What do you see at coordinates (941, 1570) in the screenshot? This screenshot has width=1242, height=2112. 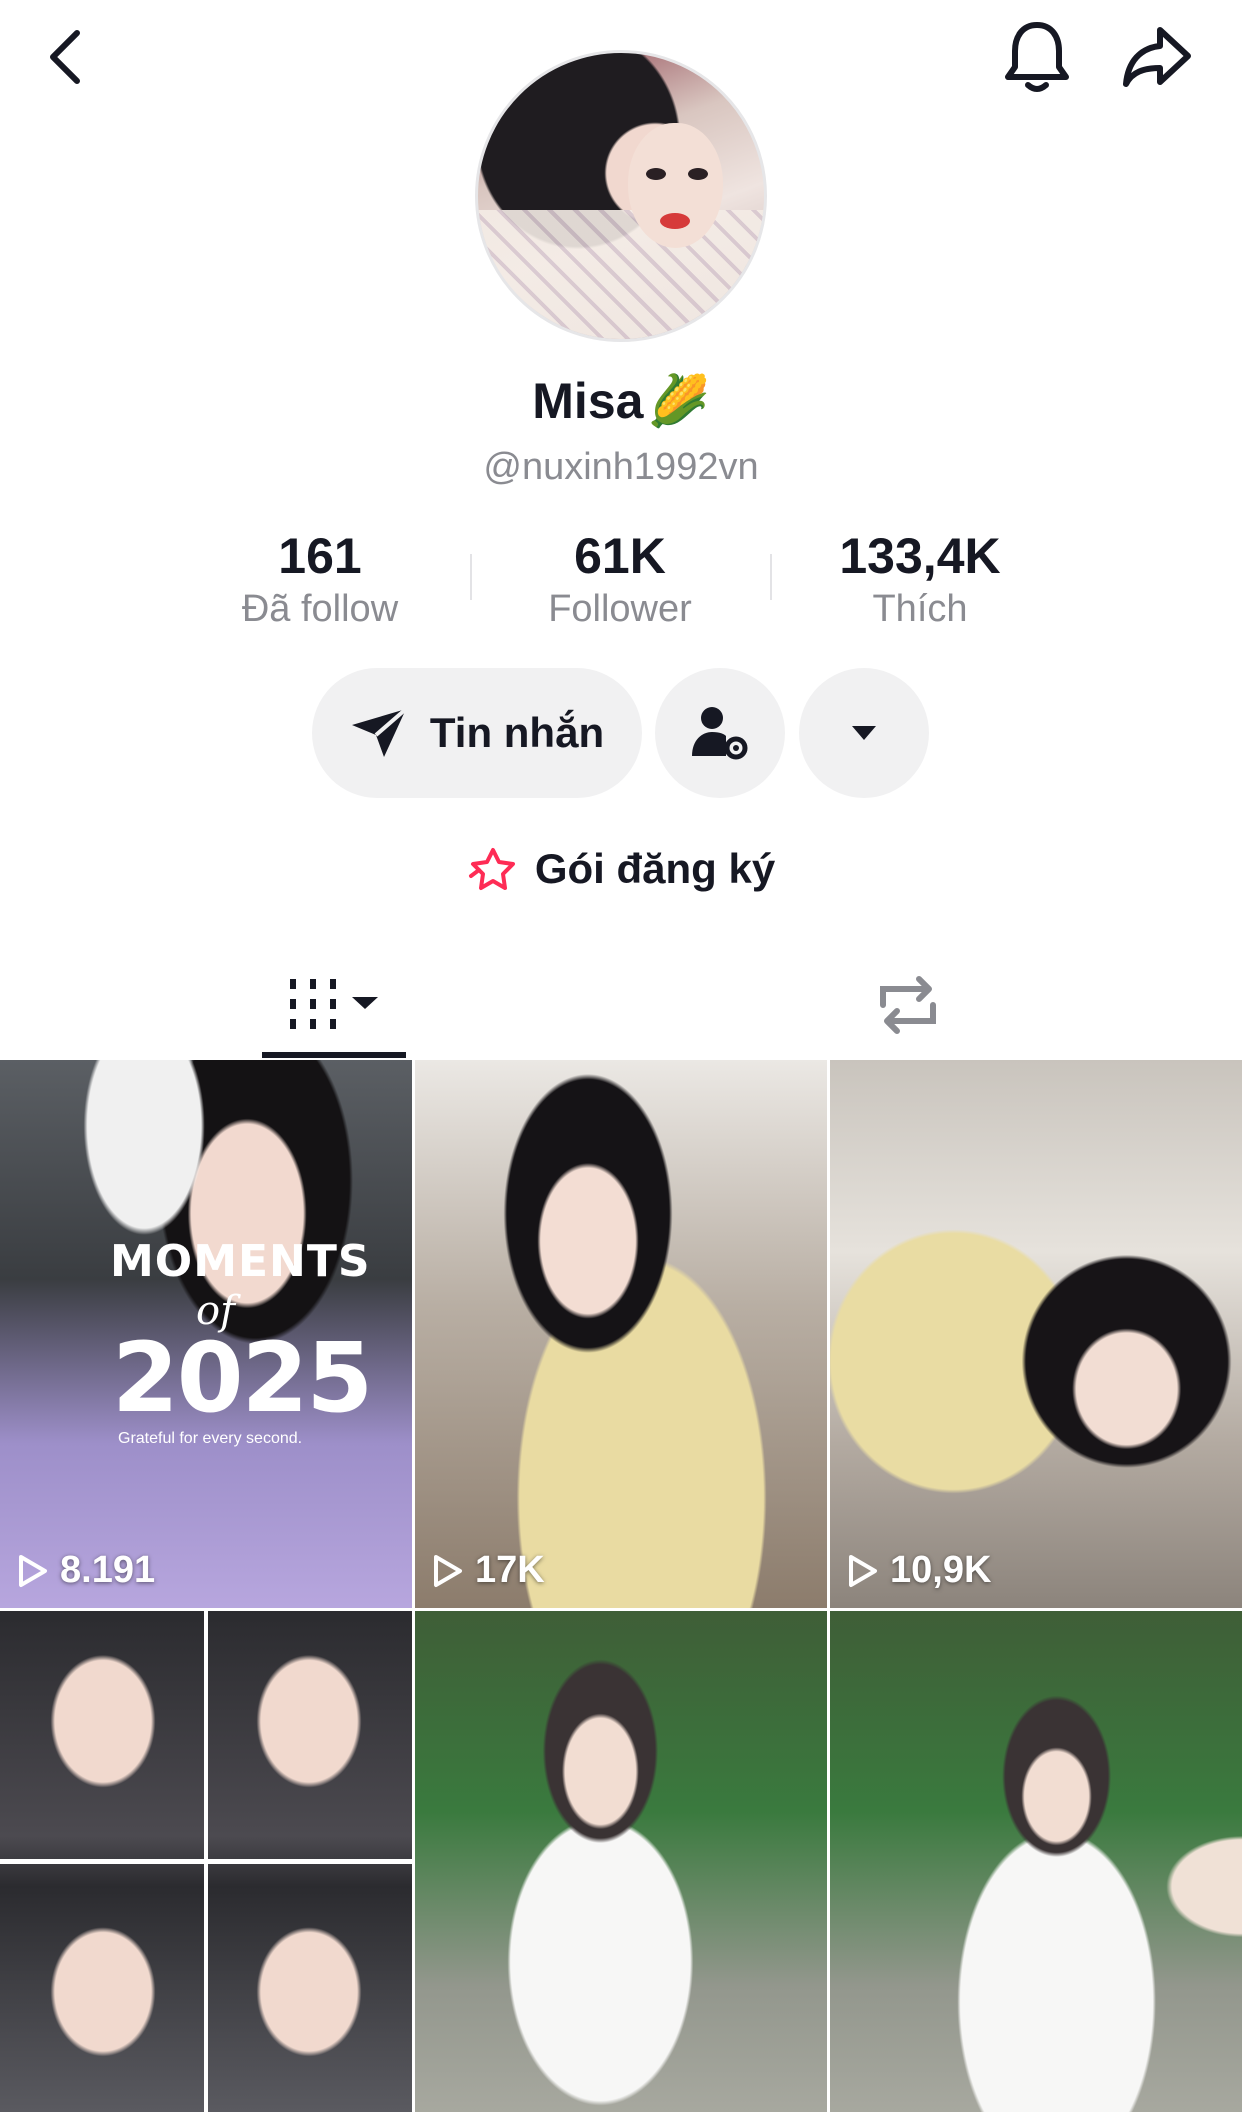 I see `view-count-value: 10,9K` at bounding box center [941, 1570].